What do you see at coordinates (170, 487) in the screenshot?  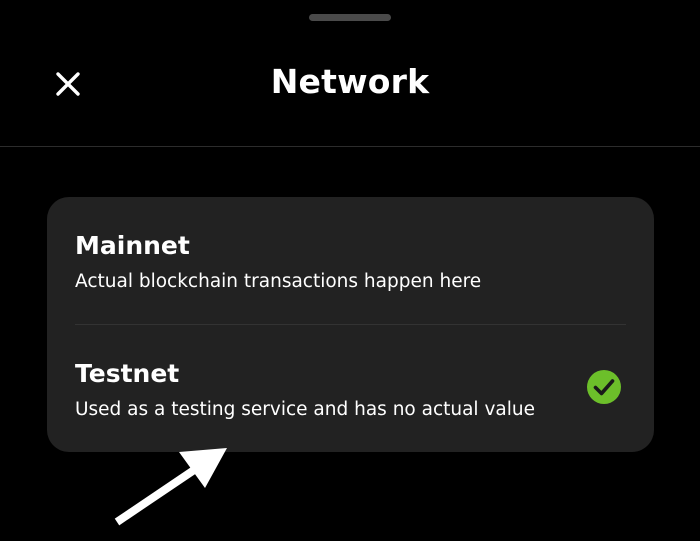 I see `arrow-icon` at bounding box center [170, 487].